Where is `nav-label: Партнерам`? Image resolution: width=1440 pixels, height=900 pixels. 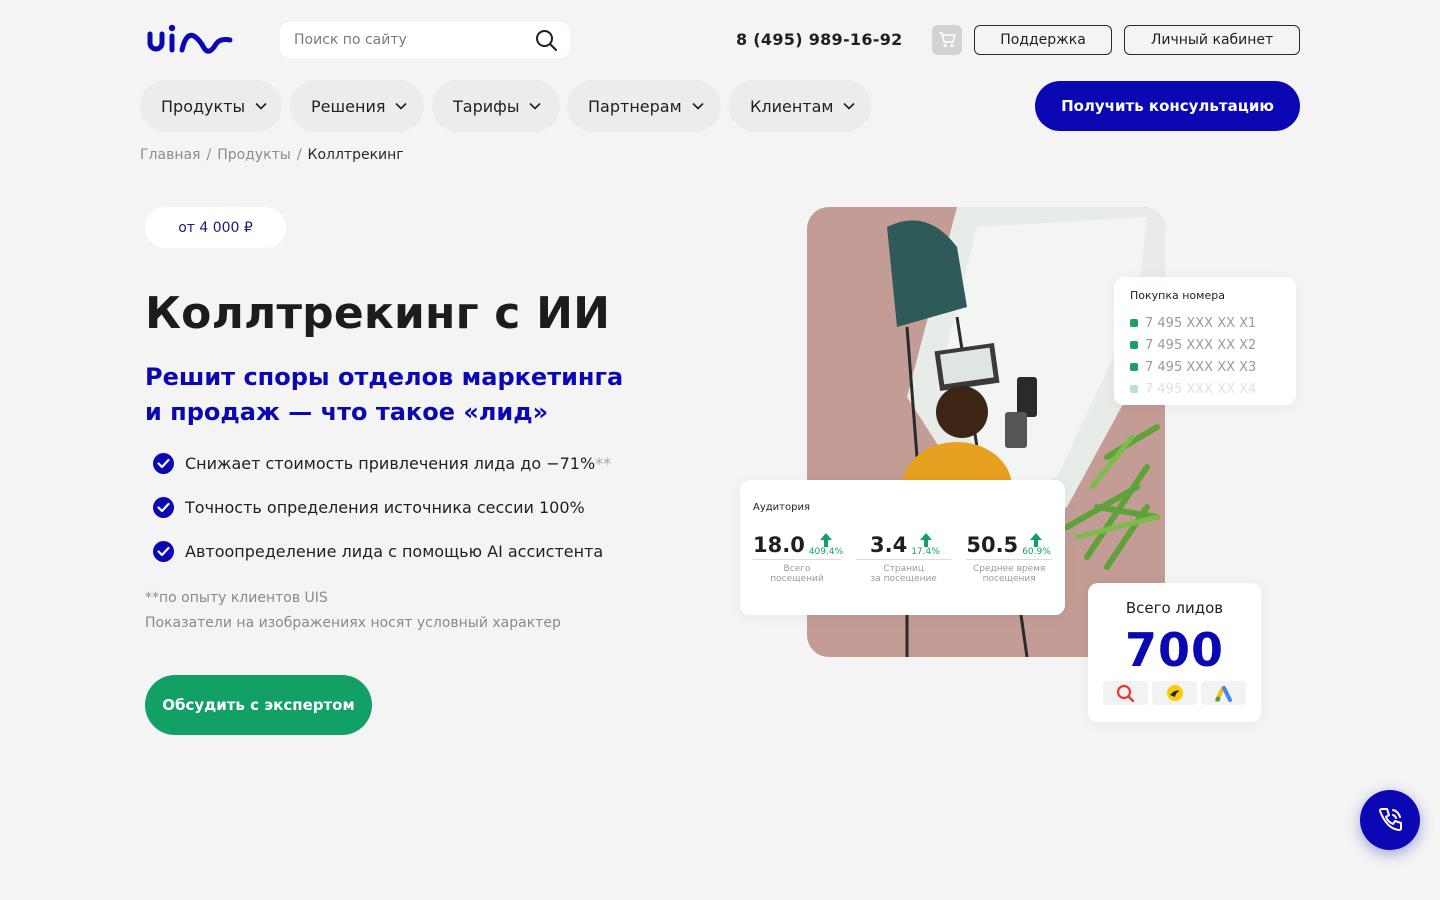
nav-label: Партнерам is located at coordinates (635, 106).